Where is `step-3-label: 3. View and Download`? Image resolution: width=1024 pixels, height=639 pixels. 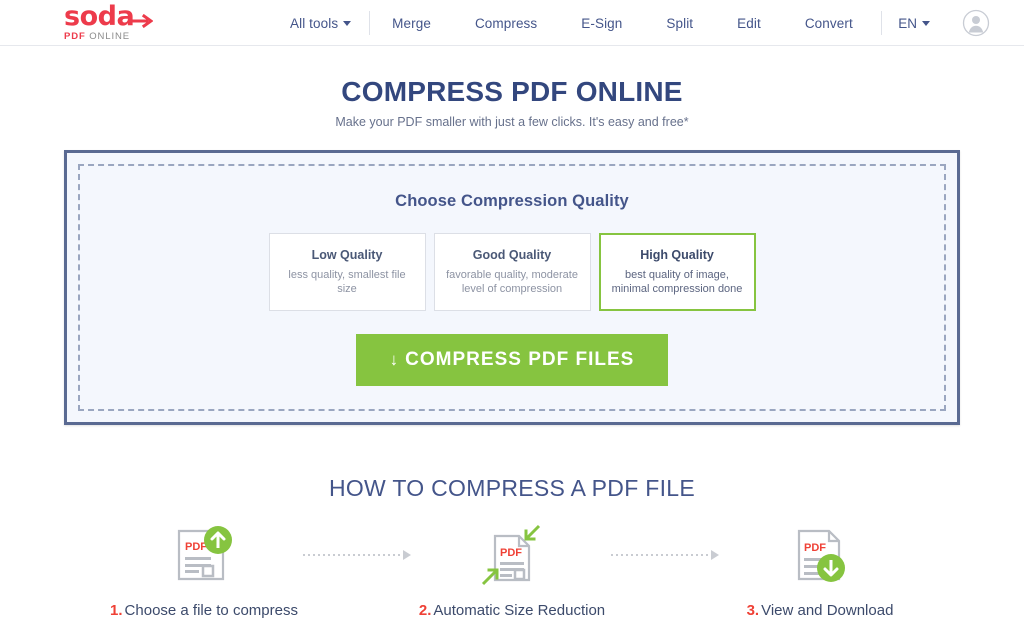
step-3-label: 3. View and Download is located at coordinates (820, 610).